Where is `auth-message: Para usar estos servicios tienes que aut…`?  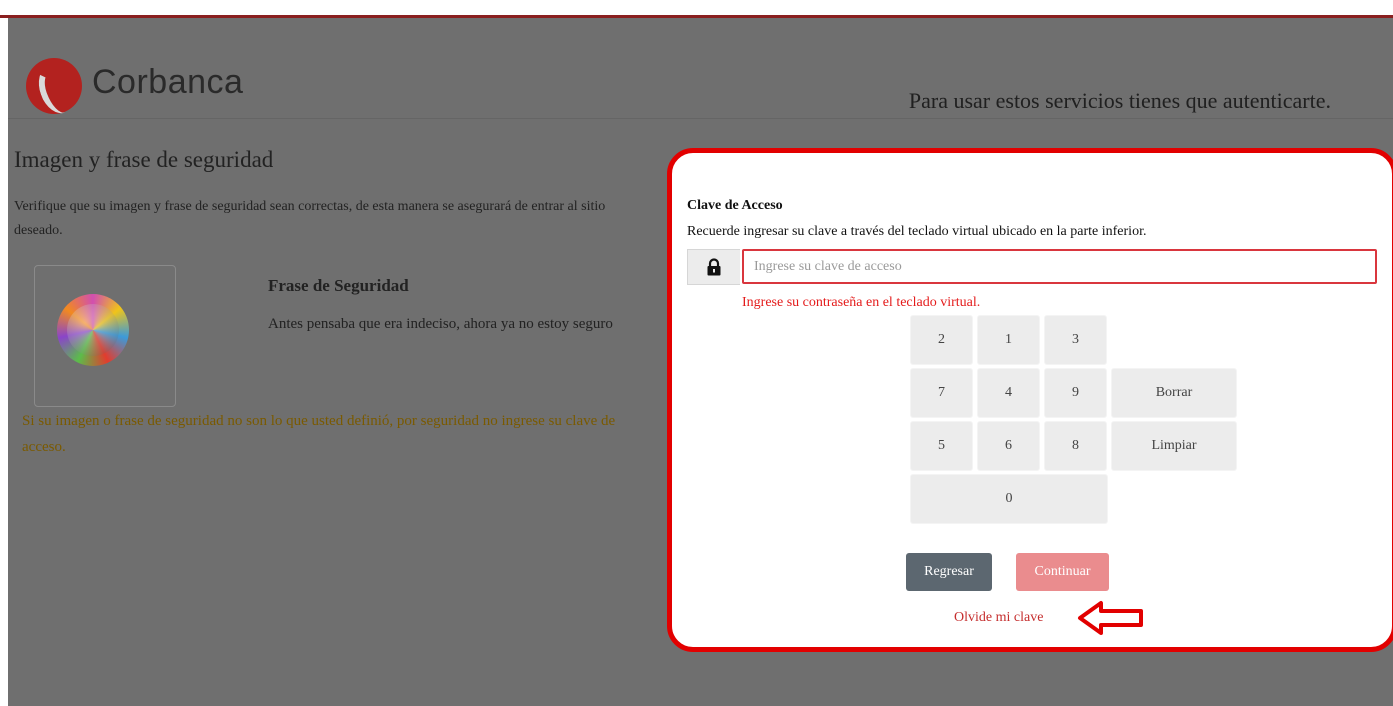
auth-message: Para usar estos servicios tienes que aut… is located at coordinates (1119, 100).